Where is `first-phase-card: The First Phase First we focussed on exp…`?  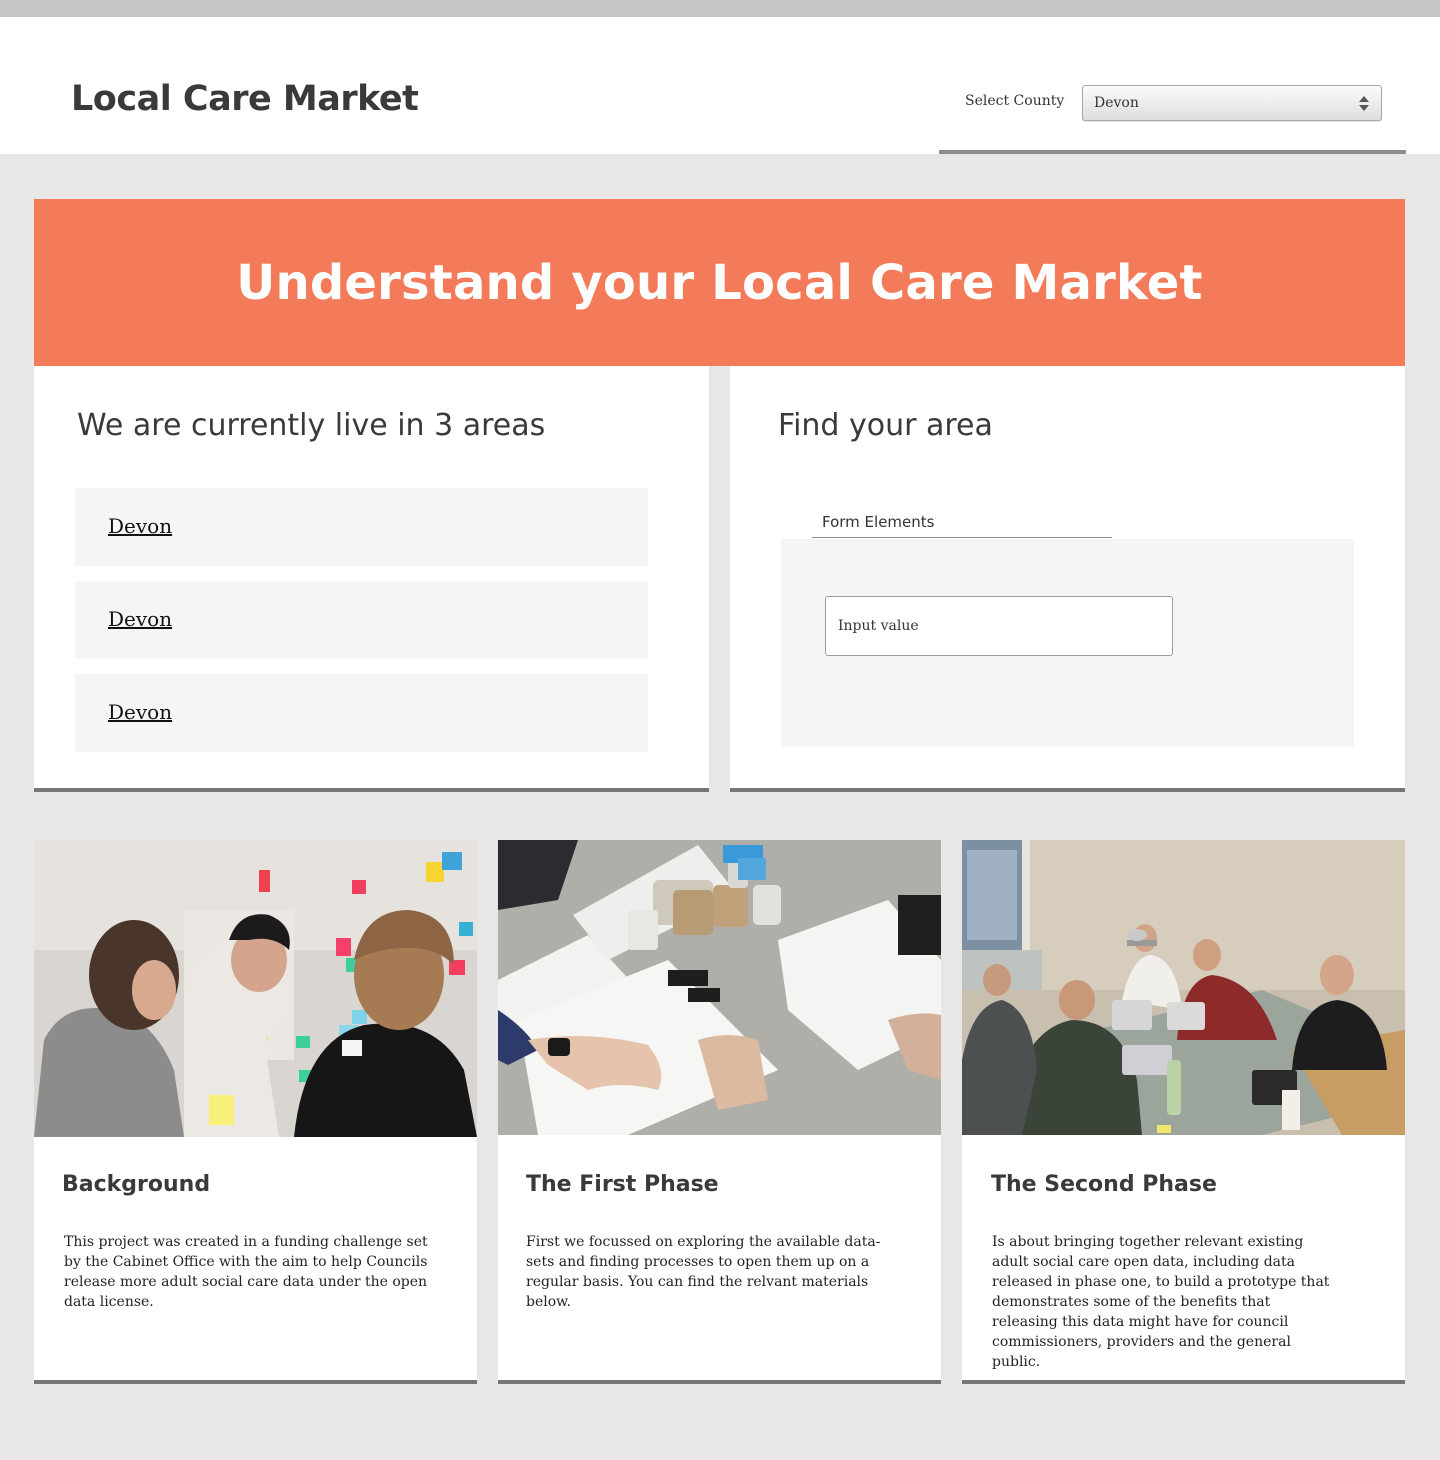 first-phase-card: The First Phase First we focussed on exp… is located at coordinates (719, 1112).